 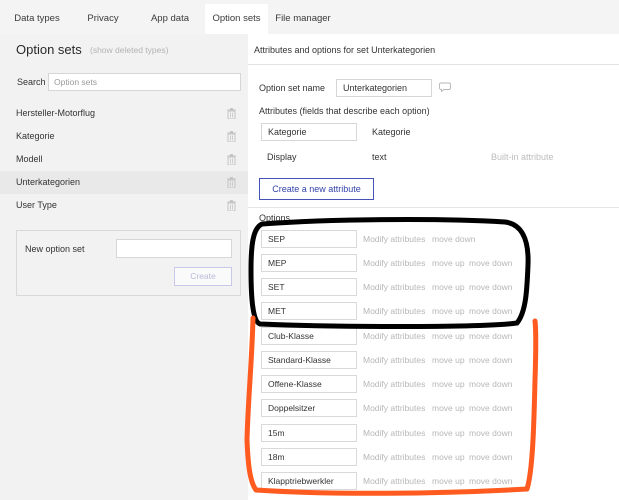 I want to click on option-value-field: SET, so click(x=309, y=287).